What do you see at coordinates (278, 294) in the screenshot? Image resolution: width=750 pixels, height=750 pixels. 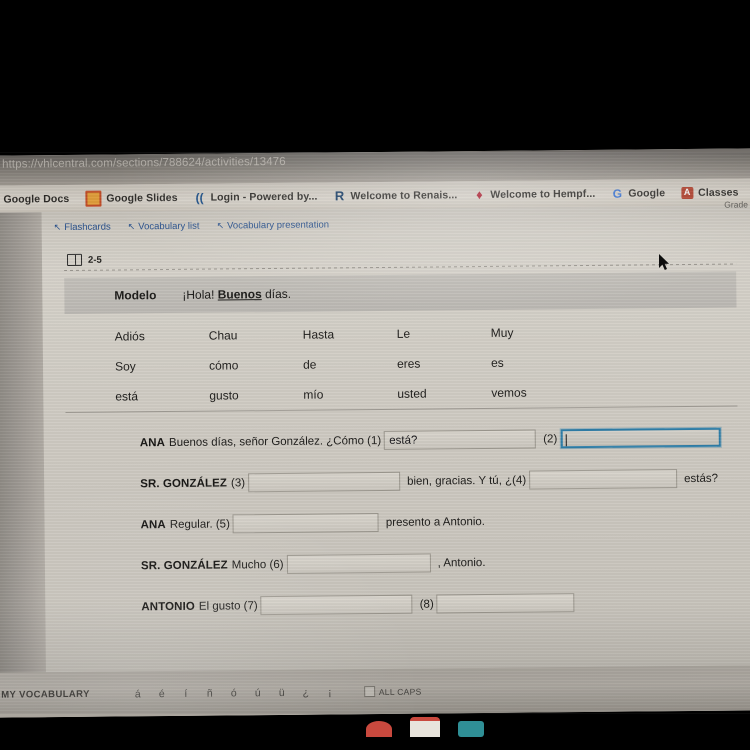 I see `modelo-suffix: días.` at bounding box center [278, 294].